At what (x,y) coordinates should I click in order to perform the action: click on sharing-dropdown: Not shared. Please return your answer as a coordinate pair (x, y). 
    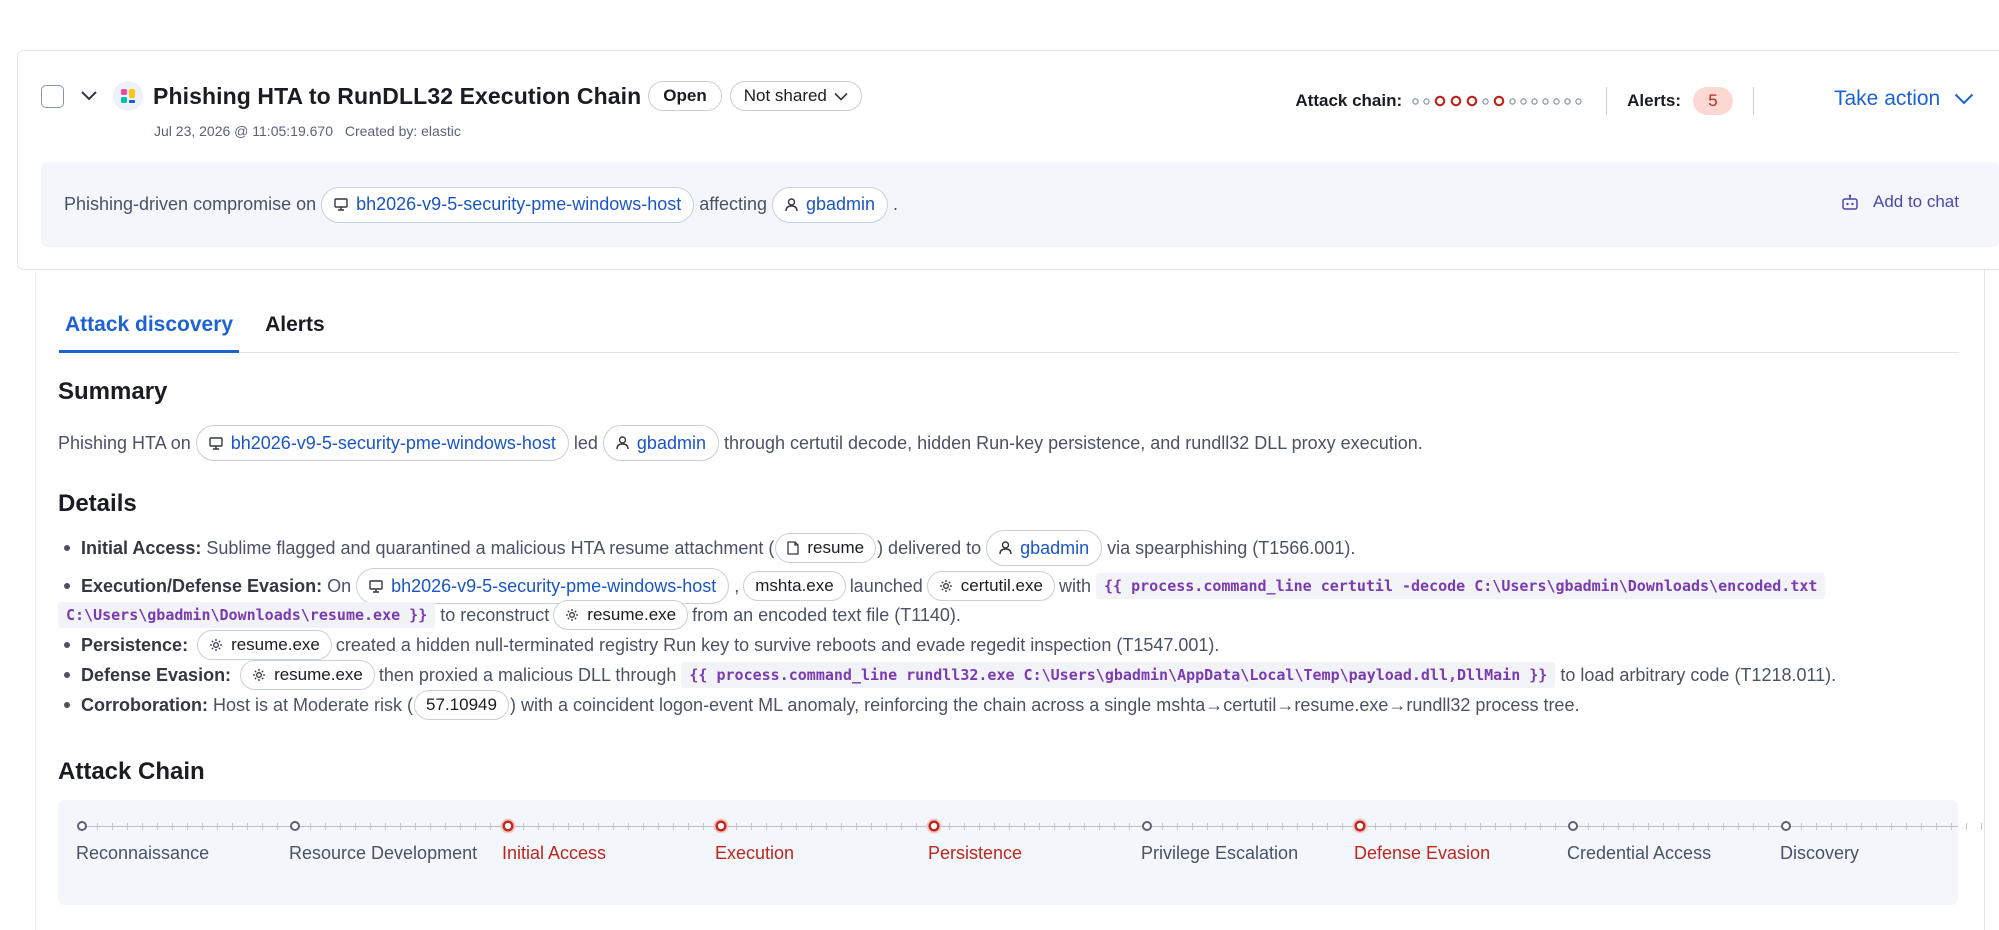
    Looking at the image, I should click on (795, 96).